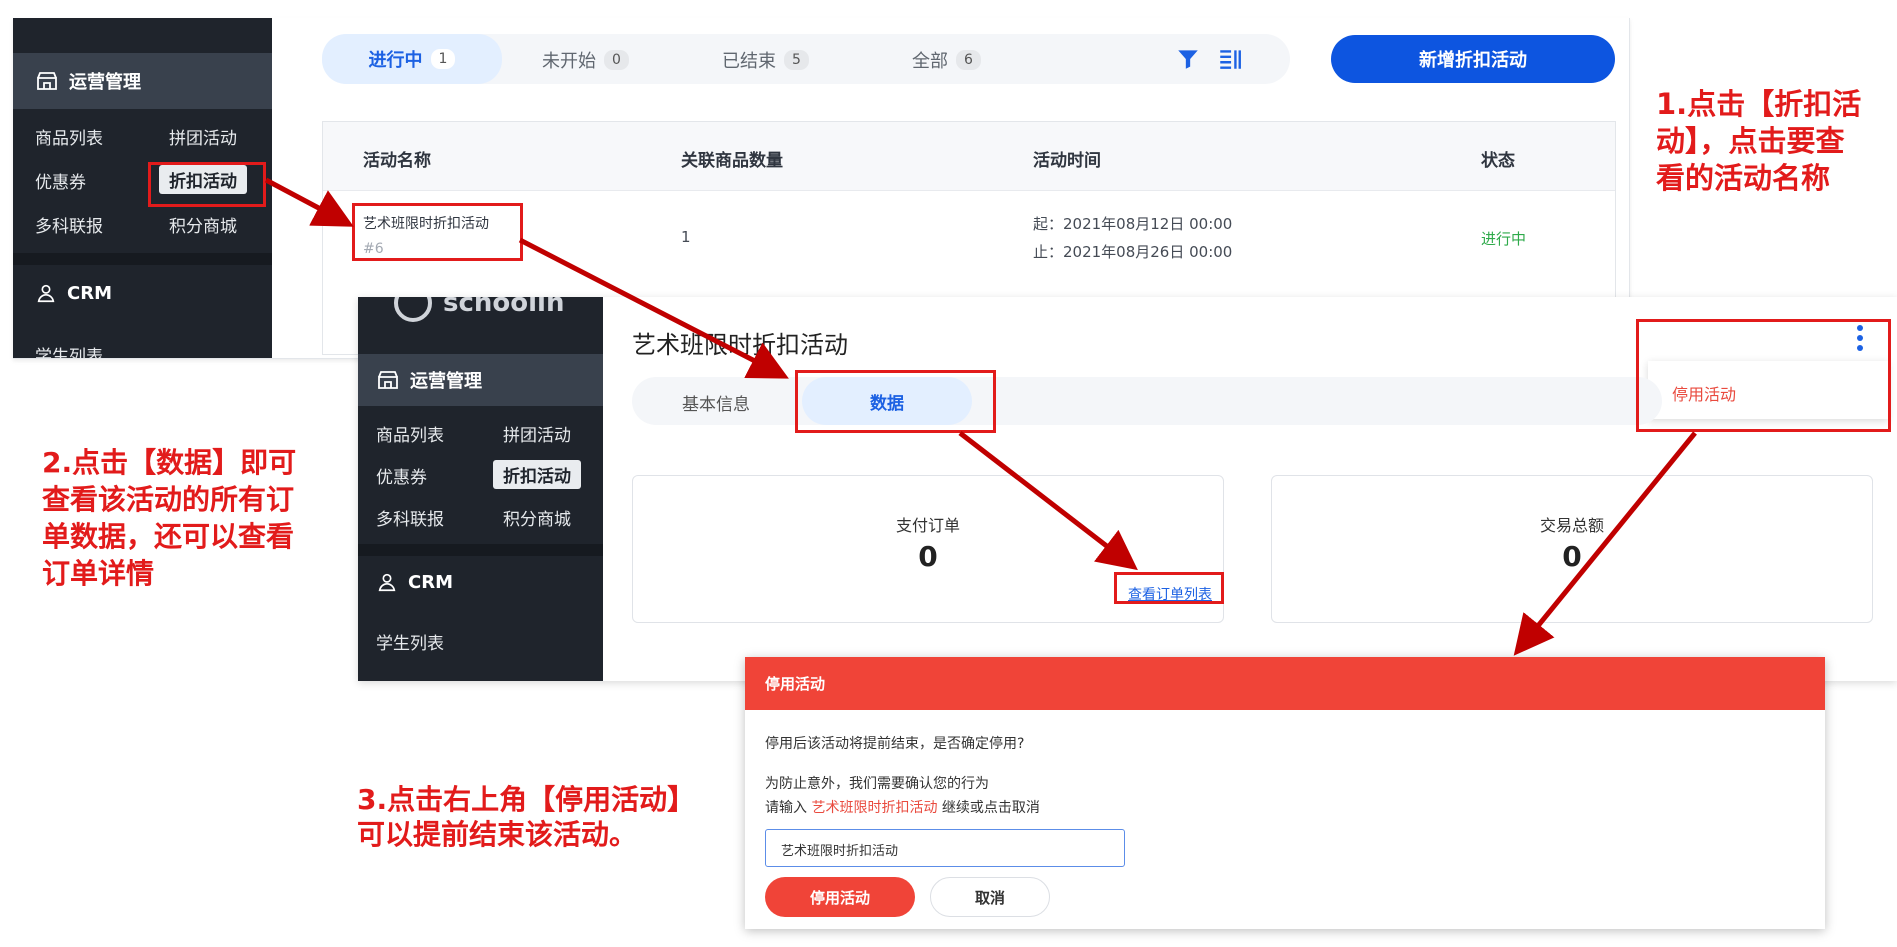  What do you see at coordinates (1133, 224) in the screenshot?
I see `time-start: 起：2021年08月12日 00:00` at bounding box center [1133, 224].